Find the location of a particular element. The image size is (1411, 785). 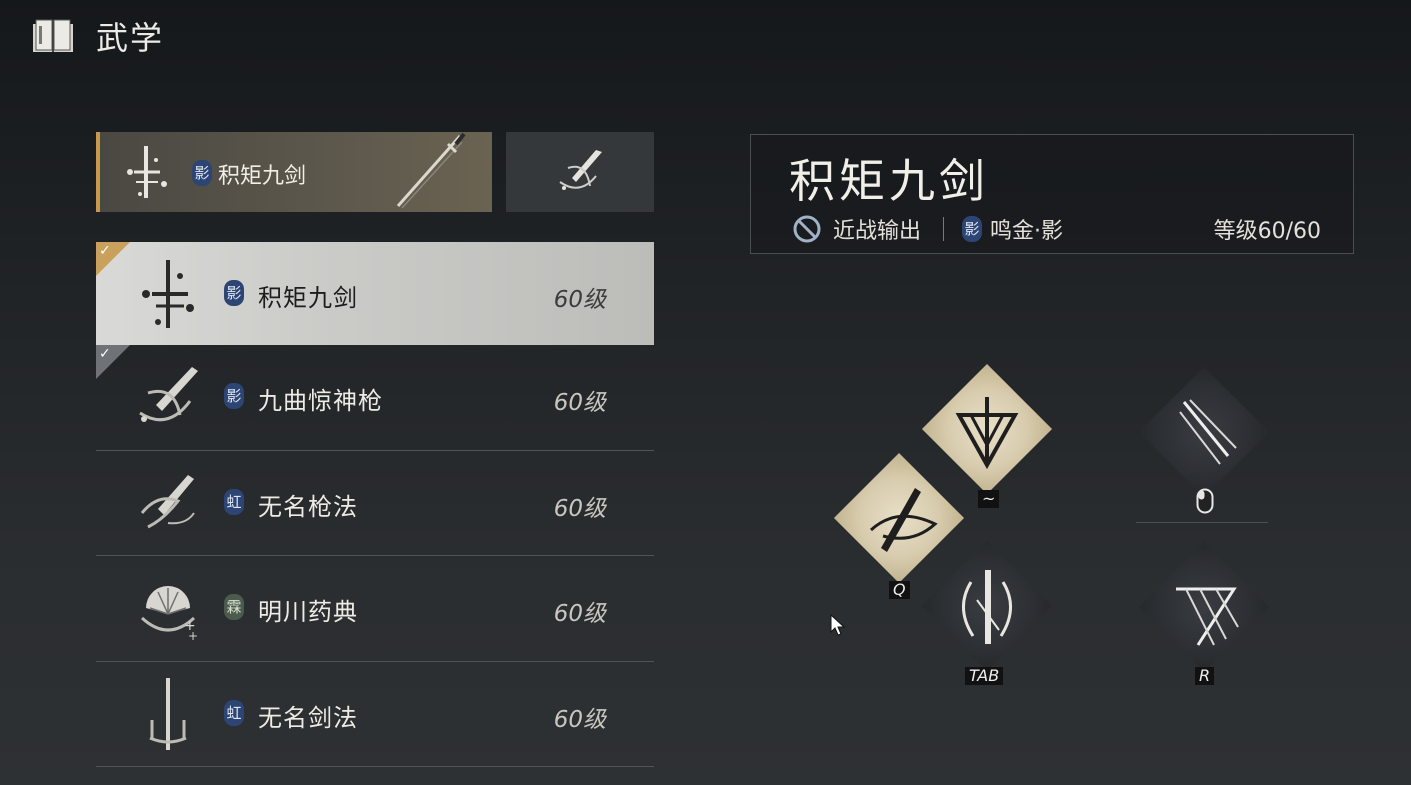

school-badge: 霖 is located at coordinates (234, 607).